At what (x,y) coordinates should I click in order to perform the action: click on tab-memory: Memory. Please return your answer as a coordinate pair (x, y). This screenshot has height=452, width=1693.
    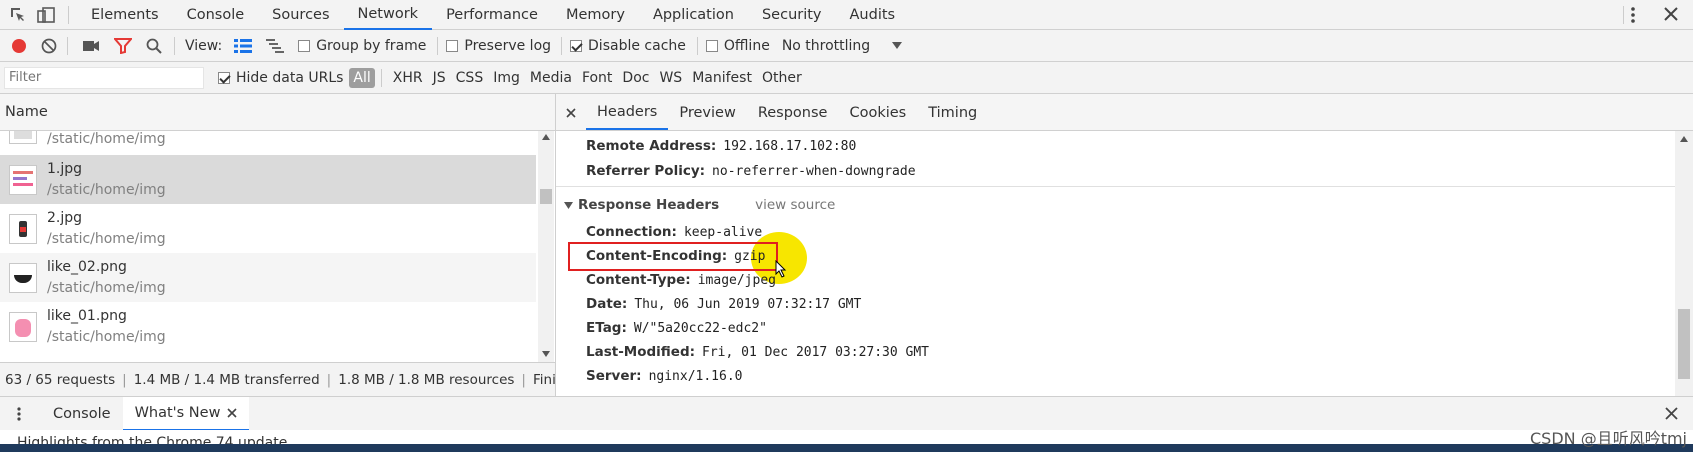
    Looking at the image, I should click on (595, 15).